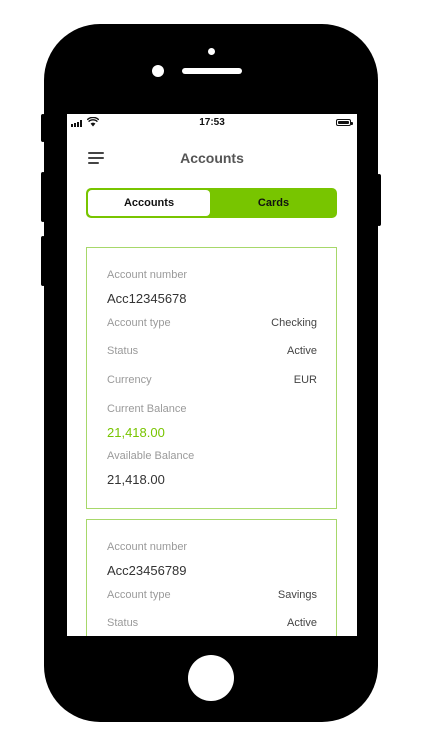  I want to click on status-bar: 17:53, so click(212, 123).